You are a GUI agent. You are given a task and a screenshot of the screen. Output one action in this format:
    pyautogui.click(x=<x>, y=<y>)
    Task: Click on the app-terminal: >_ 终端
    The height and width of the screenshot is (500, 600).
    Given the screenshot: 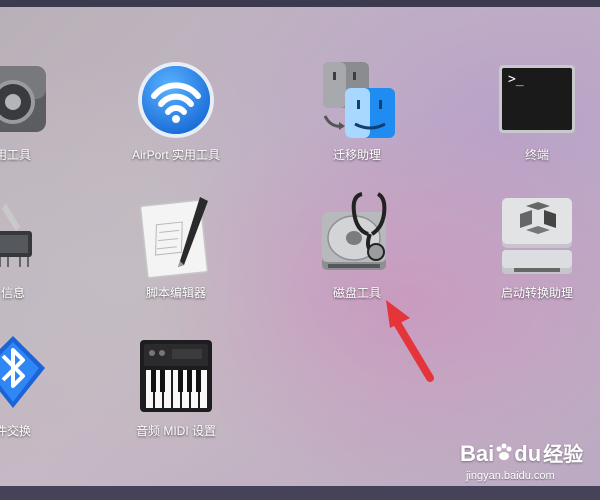 What is the action you would take?
    pyautogui.click(x=536, y=115)
    